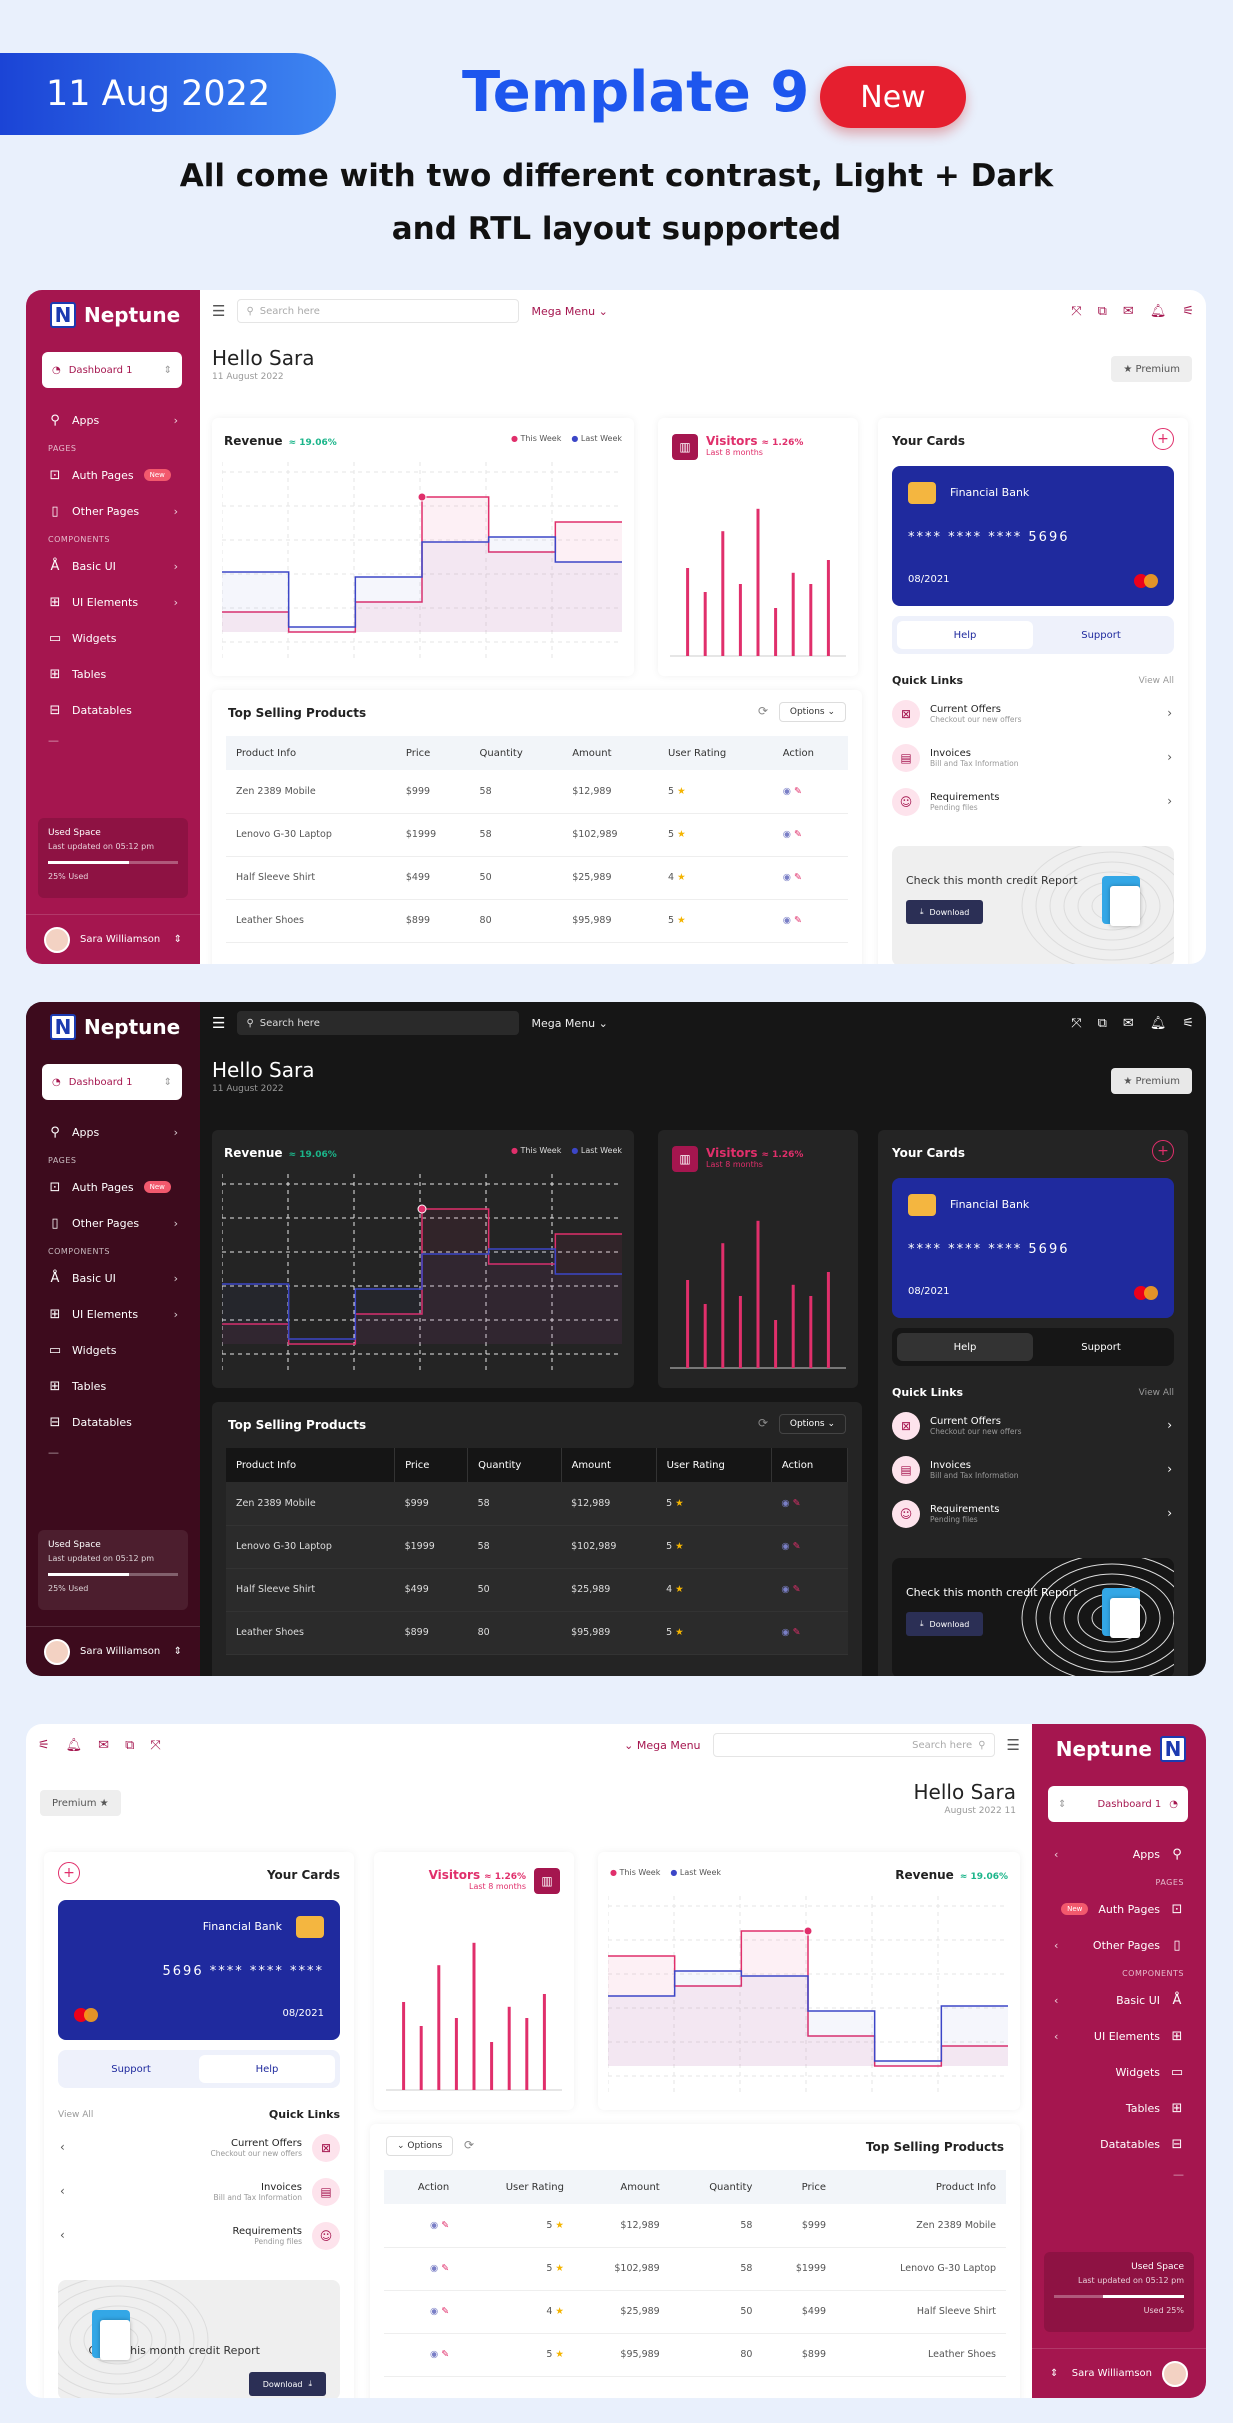 The width and height of the screenshot is (1233, 2423). Describe the element at coordinates (113, 1386) in the screenshot. I see `sidebar-item-tables: ⊞ Tables` at that location.